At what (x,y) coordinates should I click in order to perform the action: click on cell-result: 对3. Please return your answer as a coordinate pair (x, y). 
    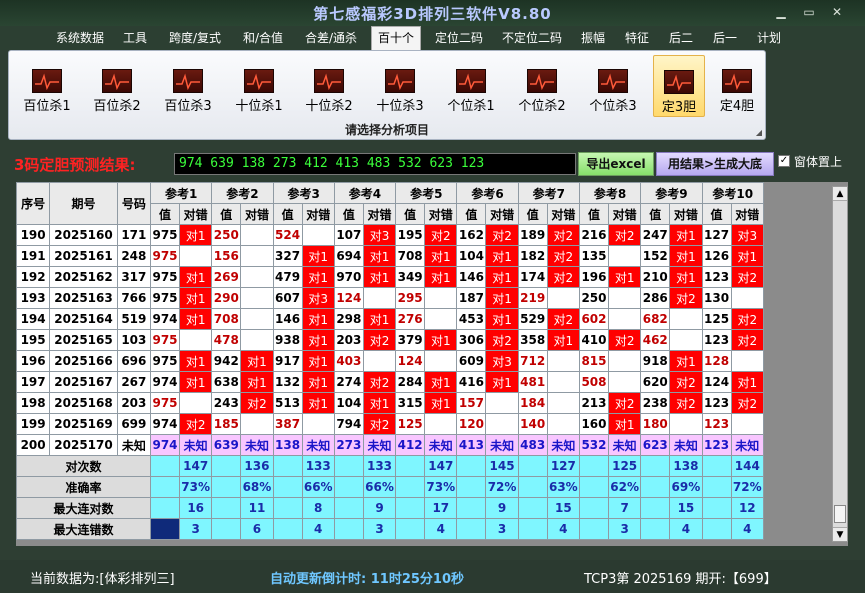
    Looking at the image, I should click on (379, 235).